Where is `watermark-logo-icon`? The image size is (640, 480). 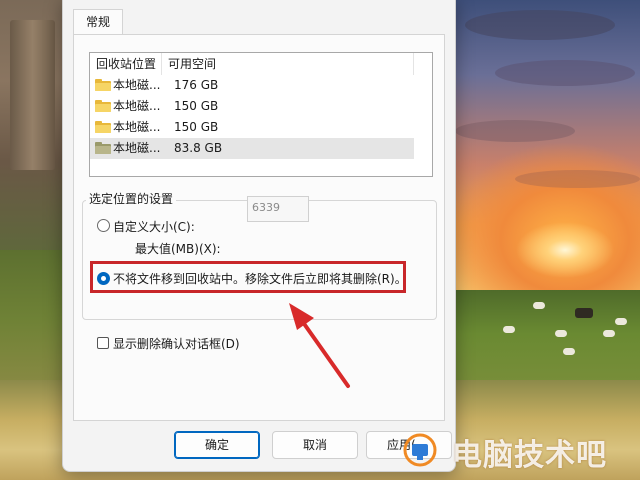 watermark-logo-icon is located at coordinates (420, 450).